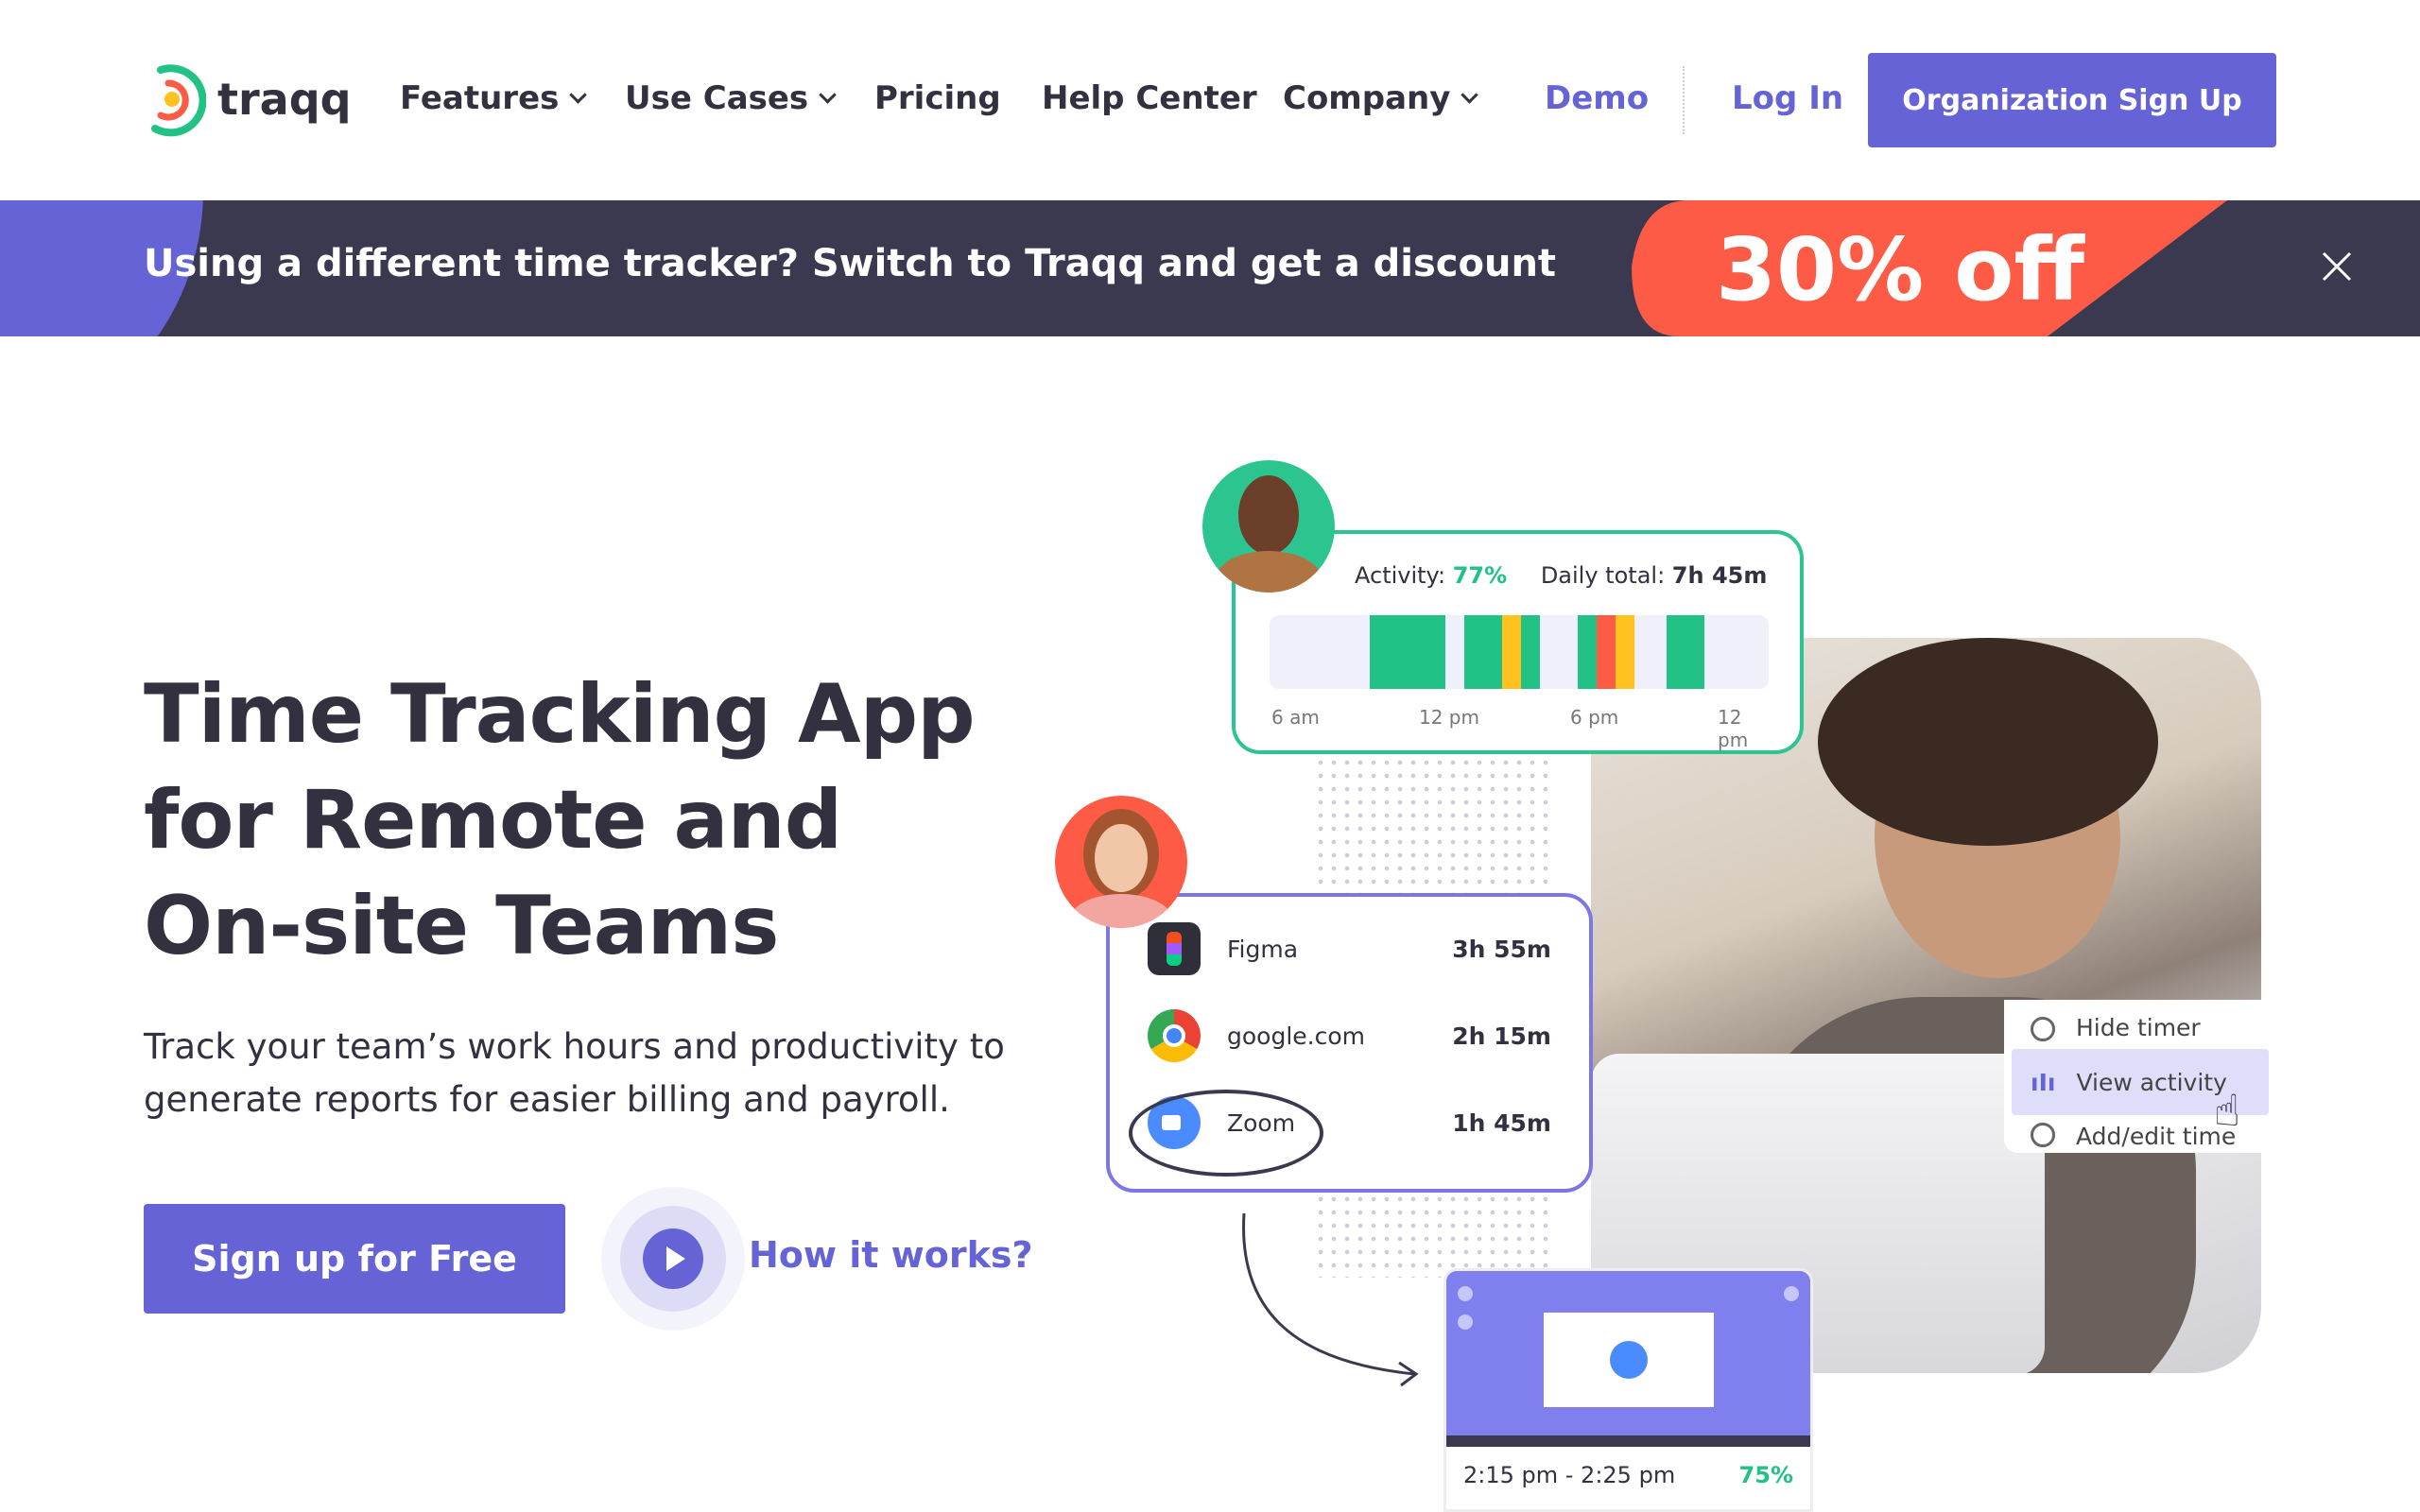 This screenshot has width=2420, height=1512. I want to click on chrome-icon, so click(1174, 1035).